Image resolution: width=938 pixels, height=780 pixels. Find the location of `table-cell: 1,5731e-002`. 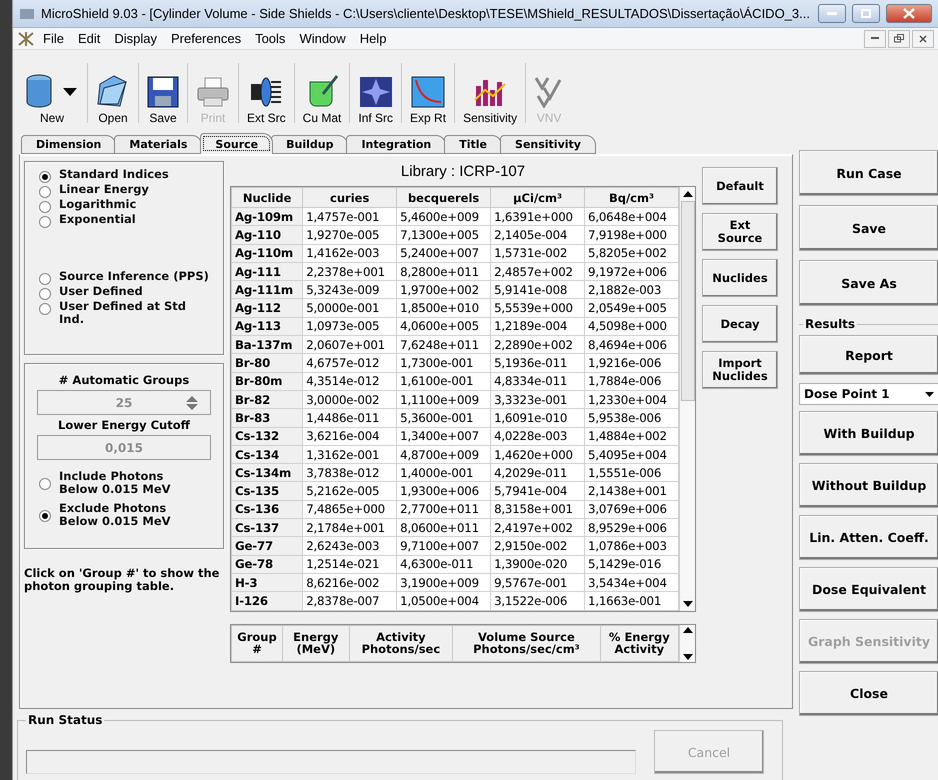

table-cell: 1,5731e-002 is located at coordinates (537, 253).